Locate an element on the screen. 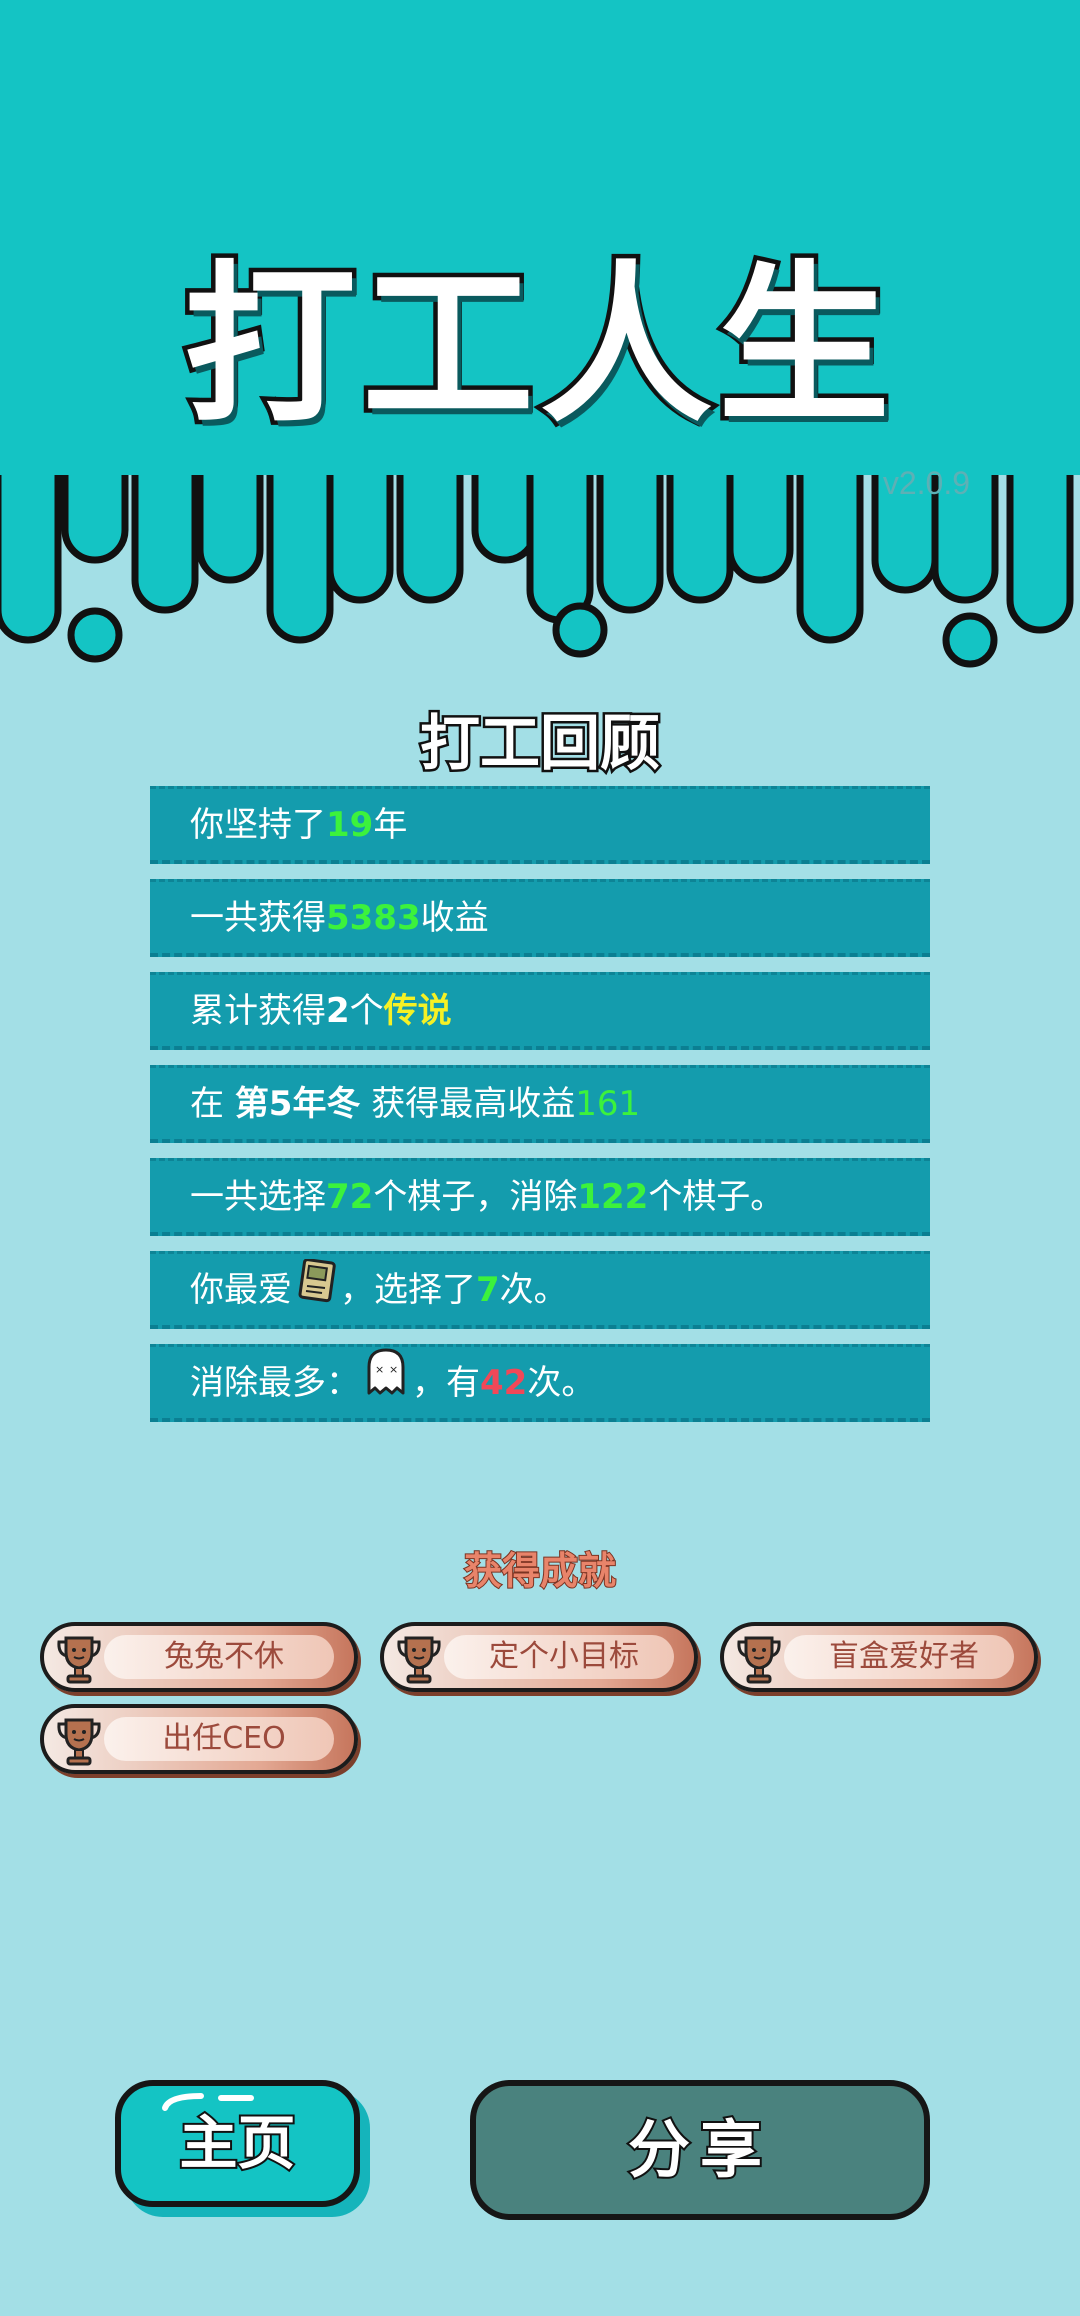  stat-text: 一共获得 is located at coordinates (258, 918).